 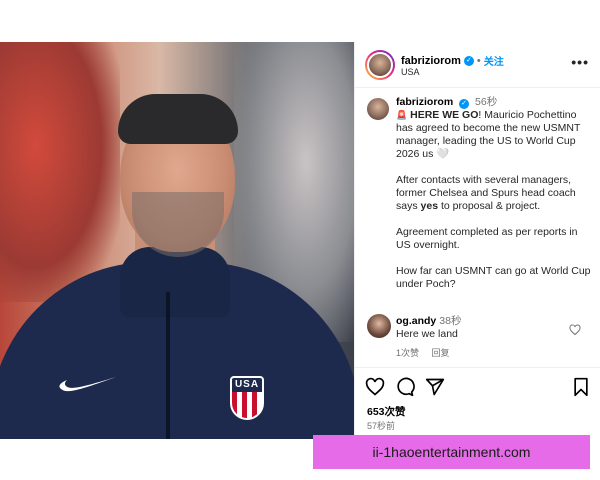 What do you see at coordinates (486, 102) in the screenshot?
I see `caption-time: 56秒` at bounding box center [486, 102].